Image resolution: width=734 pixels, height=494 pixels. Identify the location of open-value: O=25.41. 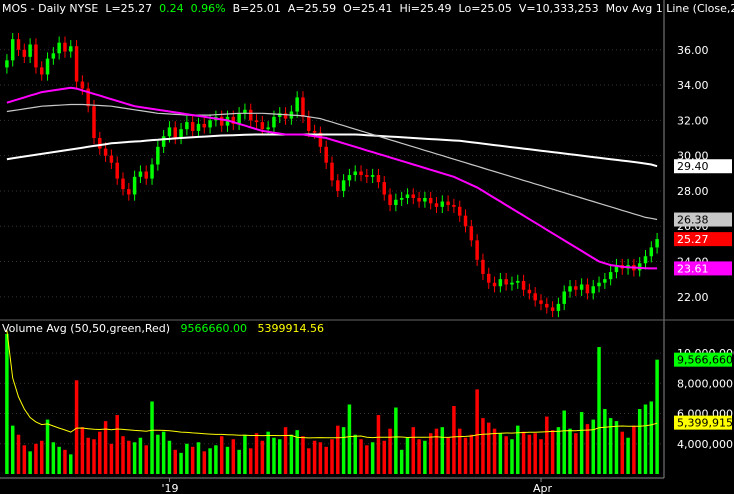
(368, 8).